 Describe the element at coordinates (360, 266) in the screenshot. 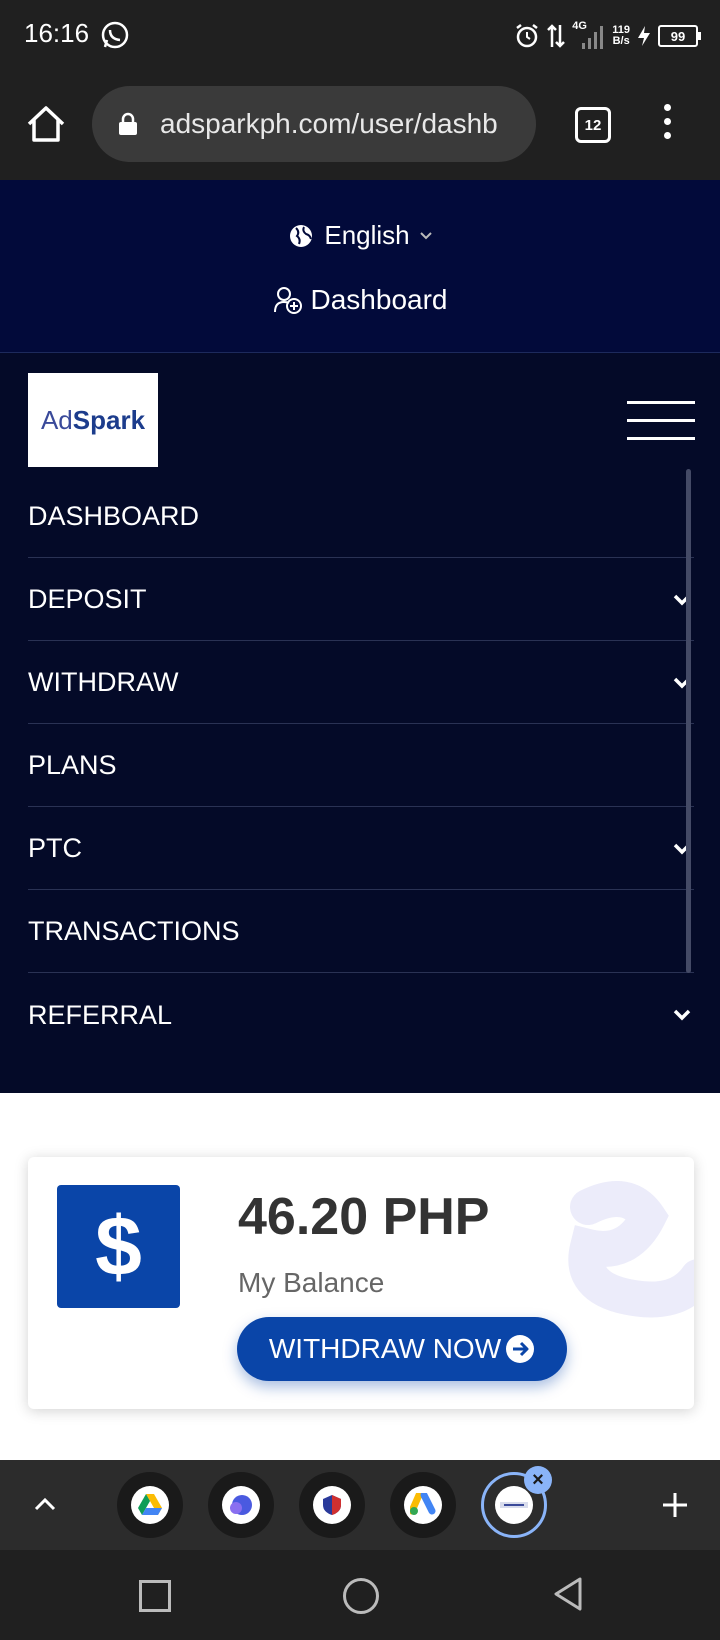

I see `site-header: English Dashboard` at that location.